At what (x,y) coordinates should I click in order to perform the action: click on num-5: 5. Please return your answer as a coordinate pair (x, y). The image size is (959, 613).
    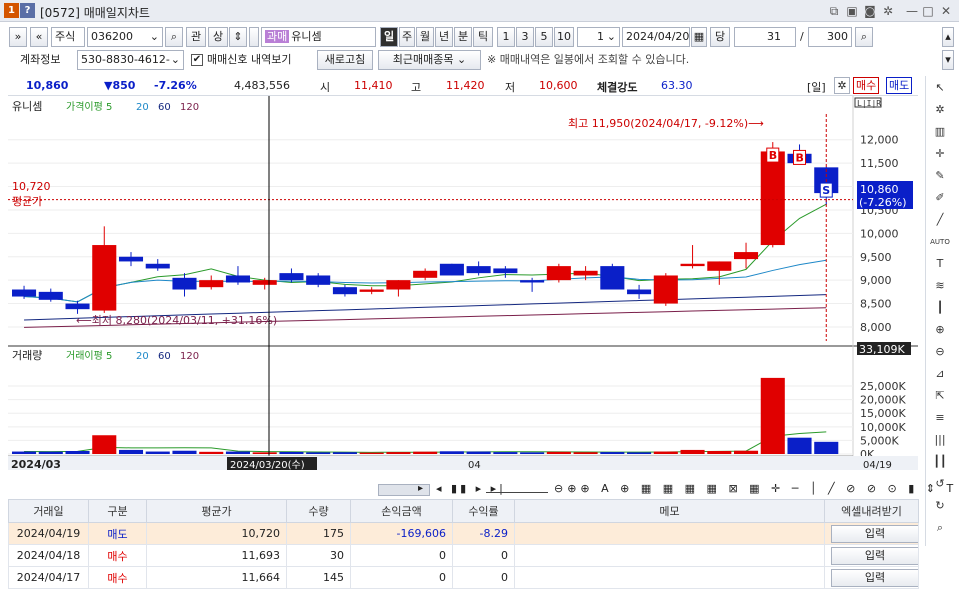
    Looking at the image, I should click on (544, 37).